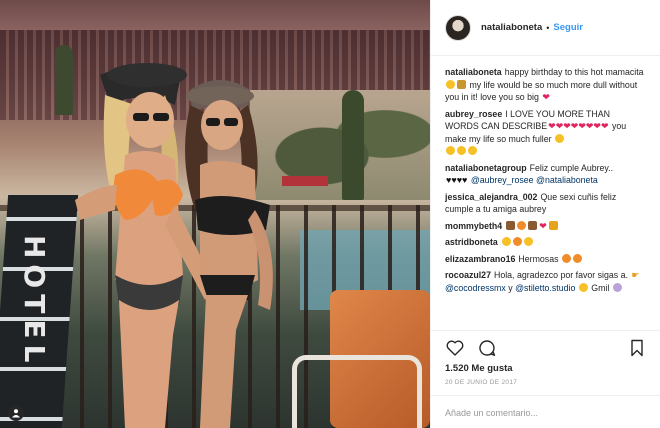 This screenshot has height=428, width=660. Describe the element at coordinates (471, 242) in the screenshot. I see `comment-username: astridboneta` at that location.